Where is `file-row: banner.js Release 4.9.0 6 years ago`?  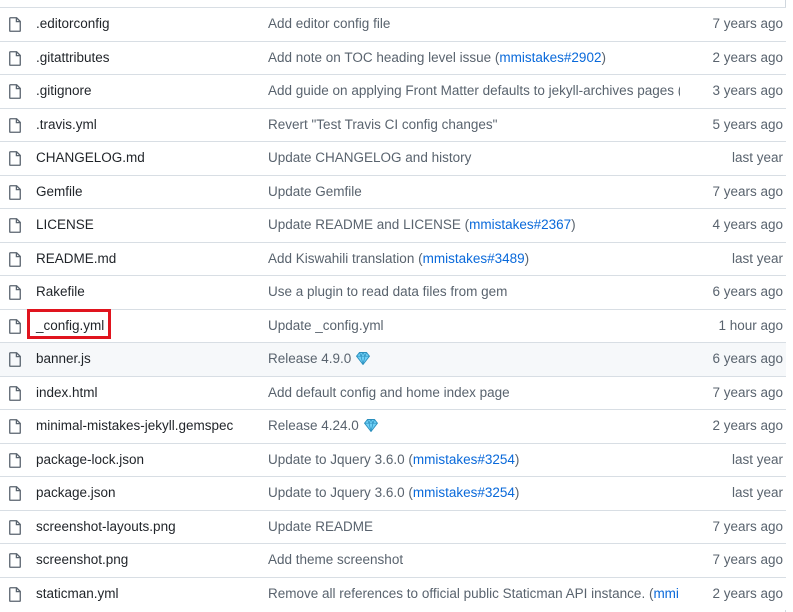 file-row: banner.js Release 4.9.0 6 years ago is located at coordinates (393, 359).